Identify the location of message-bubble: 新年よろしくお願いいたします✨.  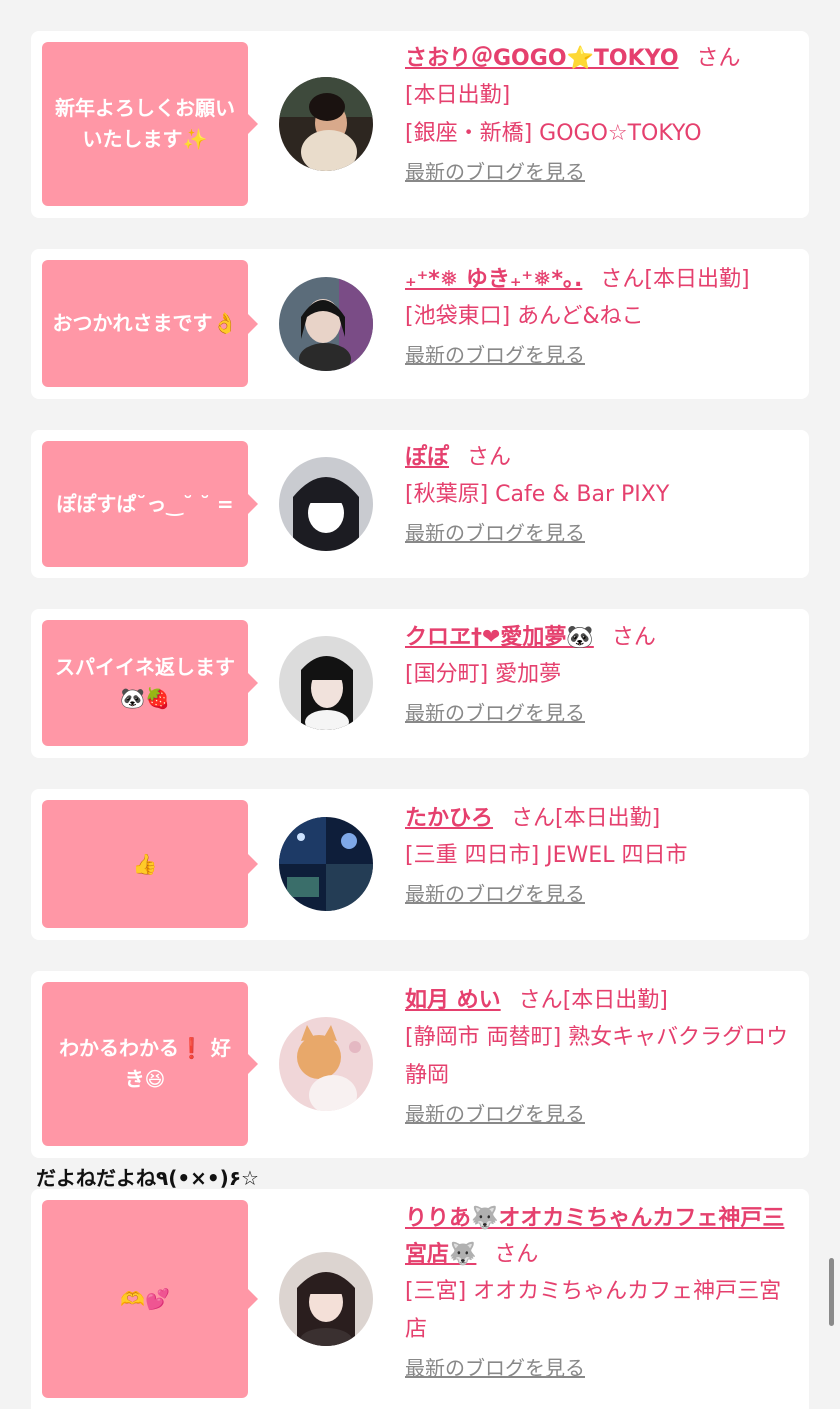
(150, 124).